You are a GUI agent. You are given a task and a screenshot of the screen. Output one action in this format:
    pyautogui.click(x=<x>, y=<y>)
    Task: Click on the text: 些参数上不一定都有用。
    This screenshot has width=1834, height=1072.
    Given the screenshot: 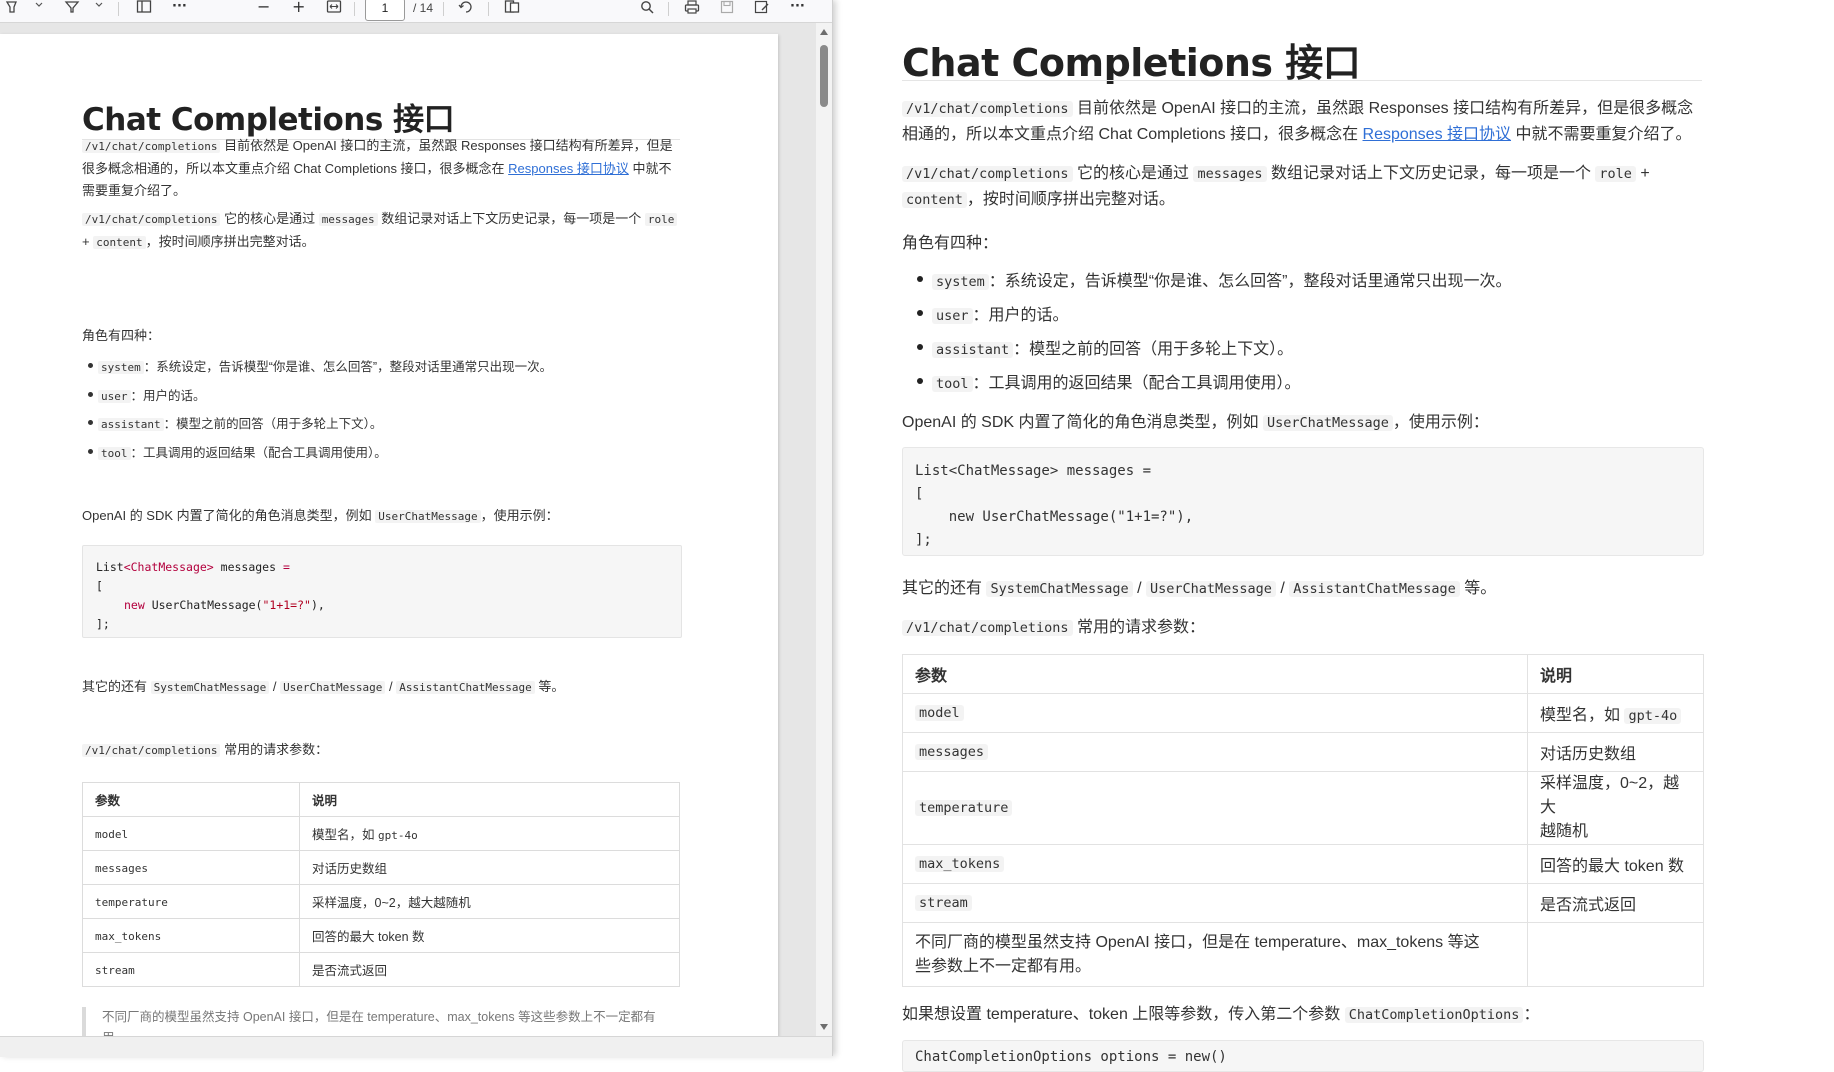 What is the action you would take?
    pyautogui.click(x=1003, y=966)
    